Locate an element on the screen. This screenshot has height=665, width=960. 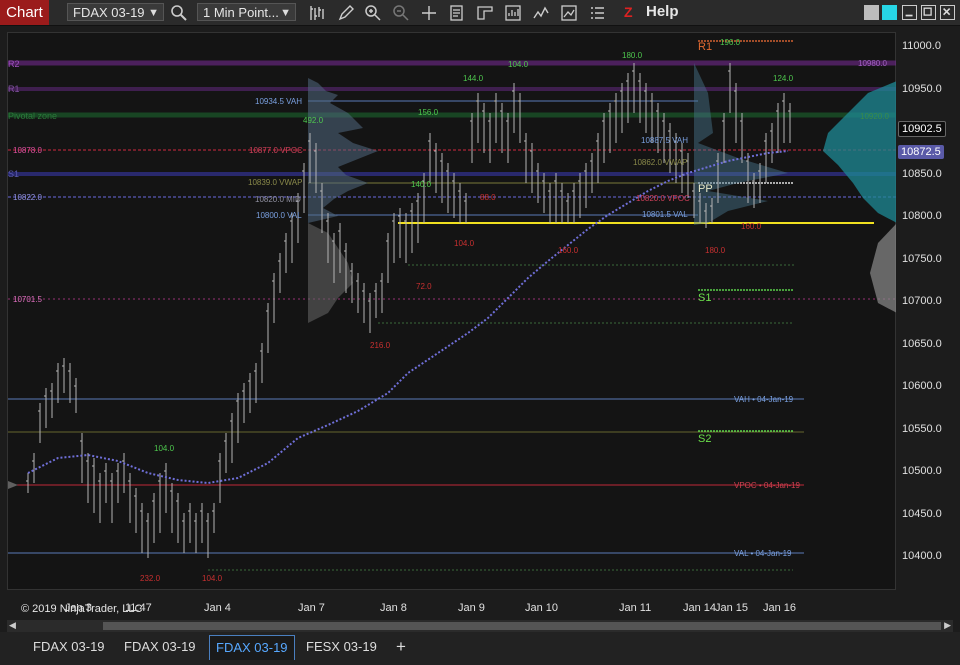
properties-icon is located at coordinates (457, 13).